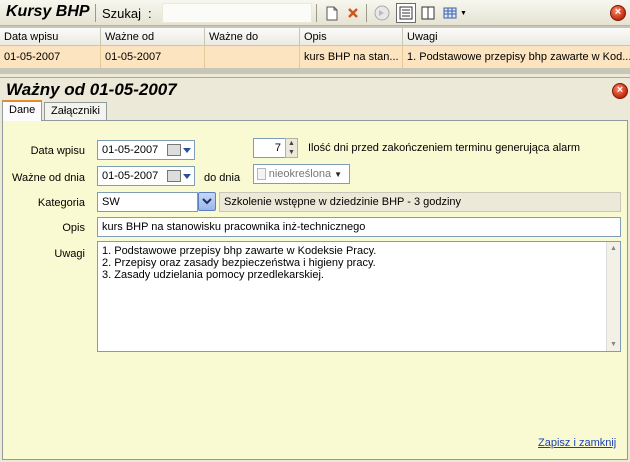  What do you see at coordinates (22, 110) in the screenshot?
I see `tab-dane: Dane` at bounding box center [22, 110].